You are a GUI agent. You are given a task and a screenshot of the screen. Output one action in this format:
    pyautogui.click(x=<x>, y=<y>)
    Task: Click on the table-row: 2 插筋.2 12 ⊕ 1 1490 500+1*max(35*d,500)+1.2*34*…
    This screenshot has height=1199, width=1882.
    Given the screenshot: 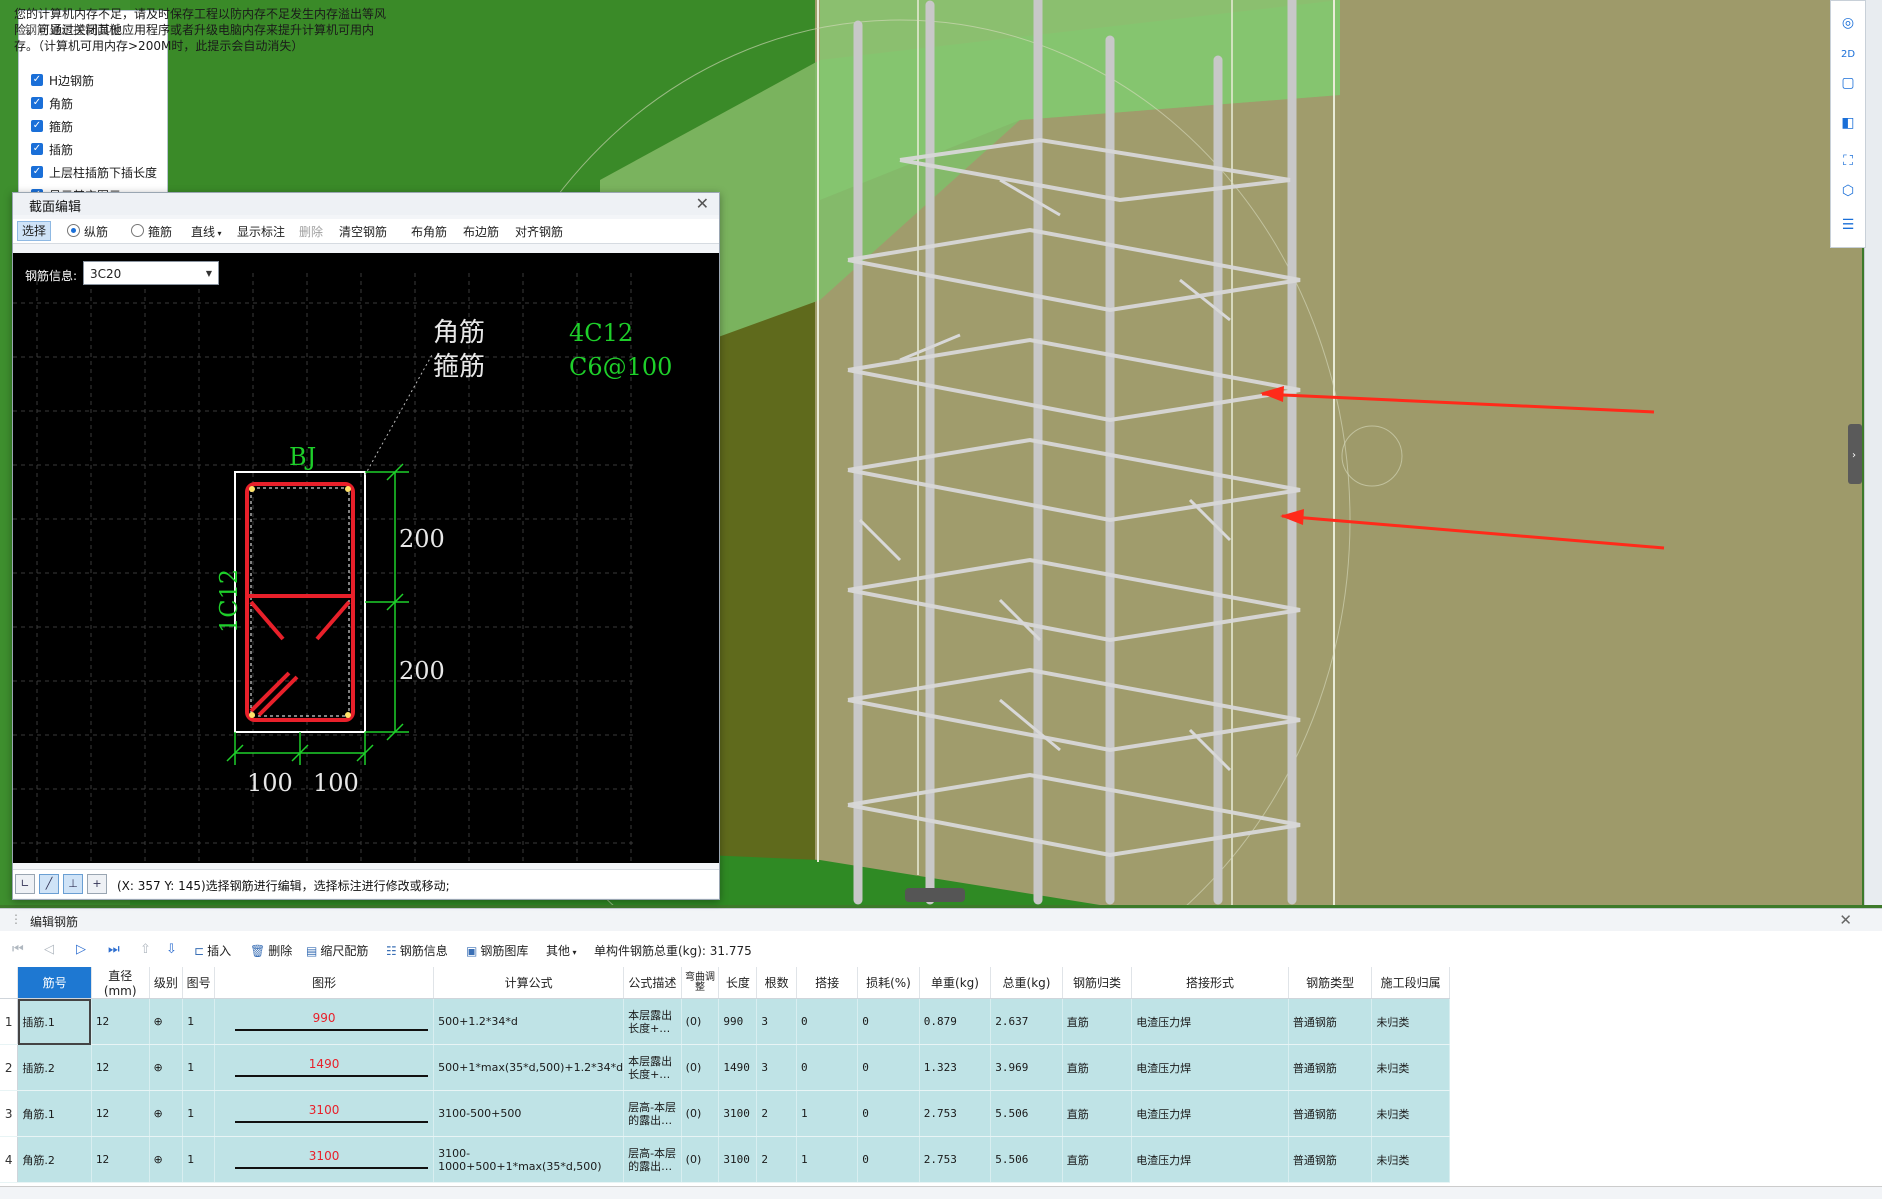 What is the action you would take?
    pyautogui.click(x=725, y=1067)
    